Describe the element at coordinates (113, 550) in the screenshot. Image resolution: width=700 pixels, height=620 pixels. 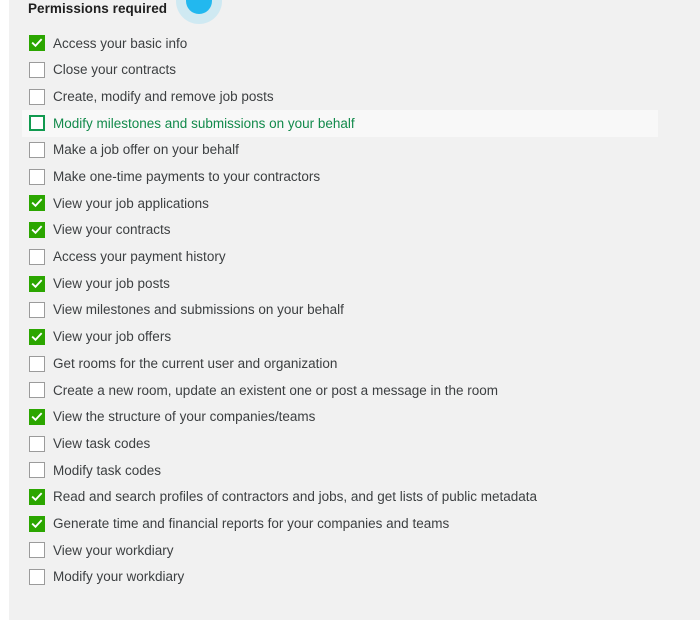
I see `permission-label: View your workdiary` at that location.